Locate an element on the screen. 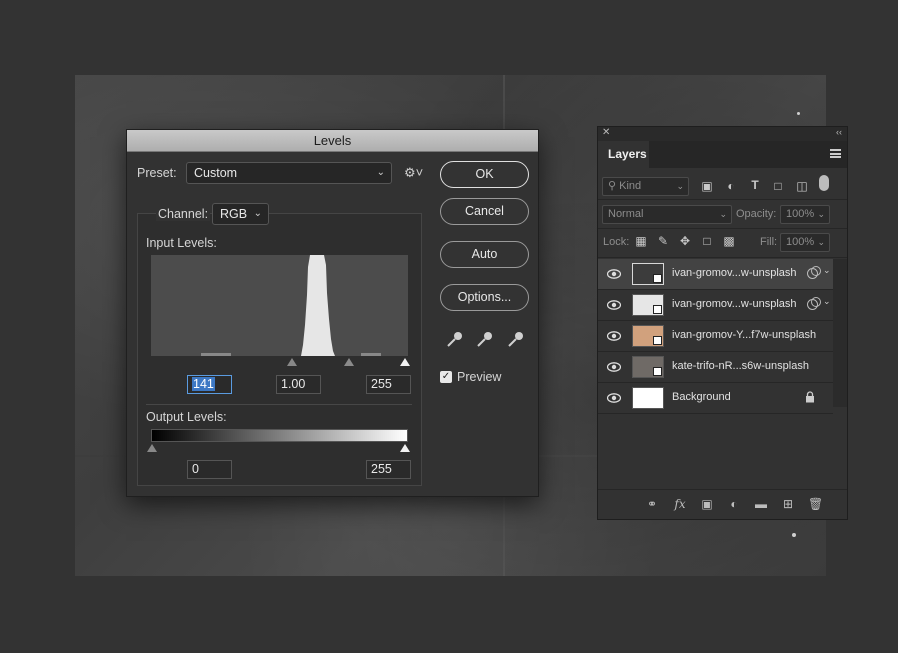 This screenshot has width=898, height=653. search-icon: ⚲ is located at coordinates (612, 186).